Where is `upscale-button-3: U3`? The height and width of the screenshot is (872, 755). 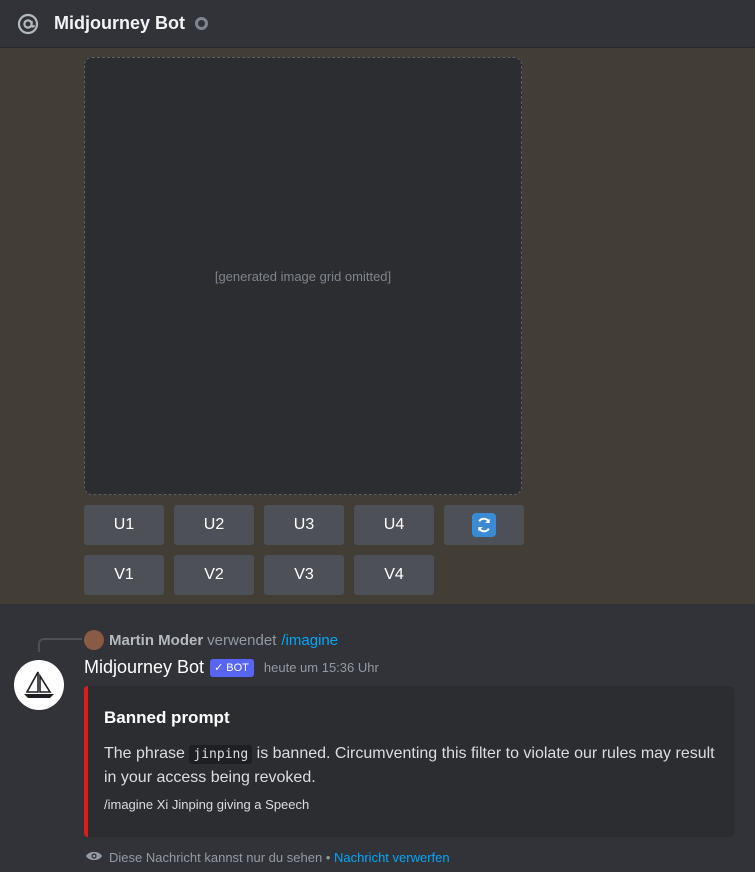
upscale-button-3: U3 is located at coordinates (304, 525).